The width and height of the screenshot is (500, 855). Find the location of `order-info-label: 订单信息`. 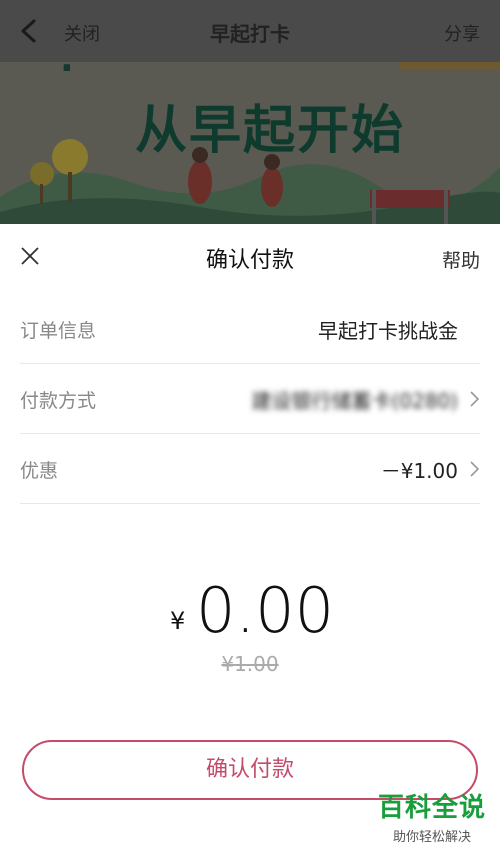

order-info-label: 订单信息 is located at coordinates (58, 331).